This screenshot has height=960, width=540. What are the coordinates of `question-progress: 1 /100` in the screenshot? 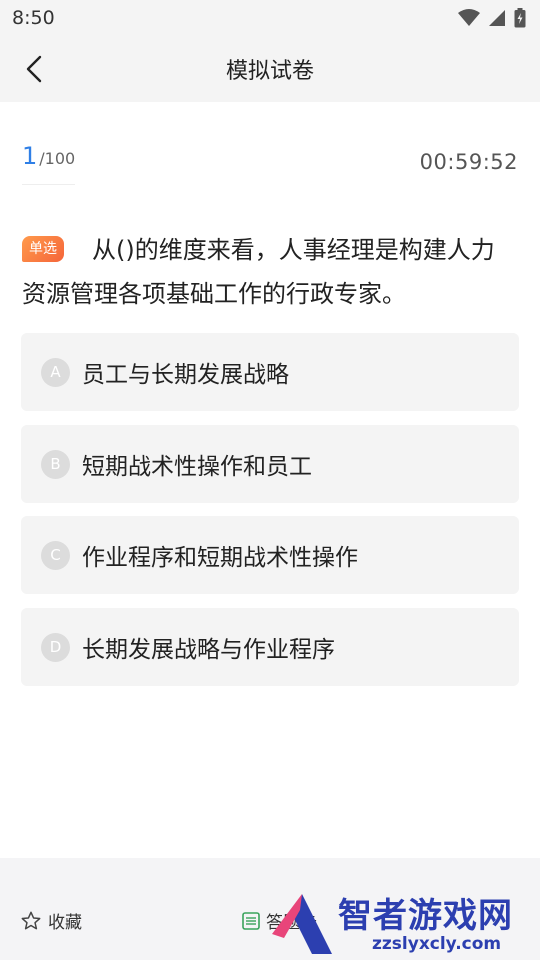 It's located at (49, 163).